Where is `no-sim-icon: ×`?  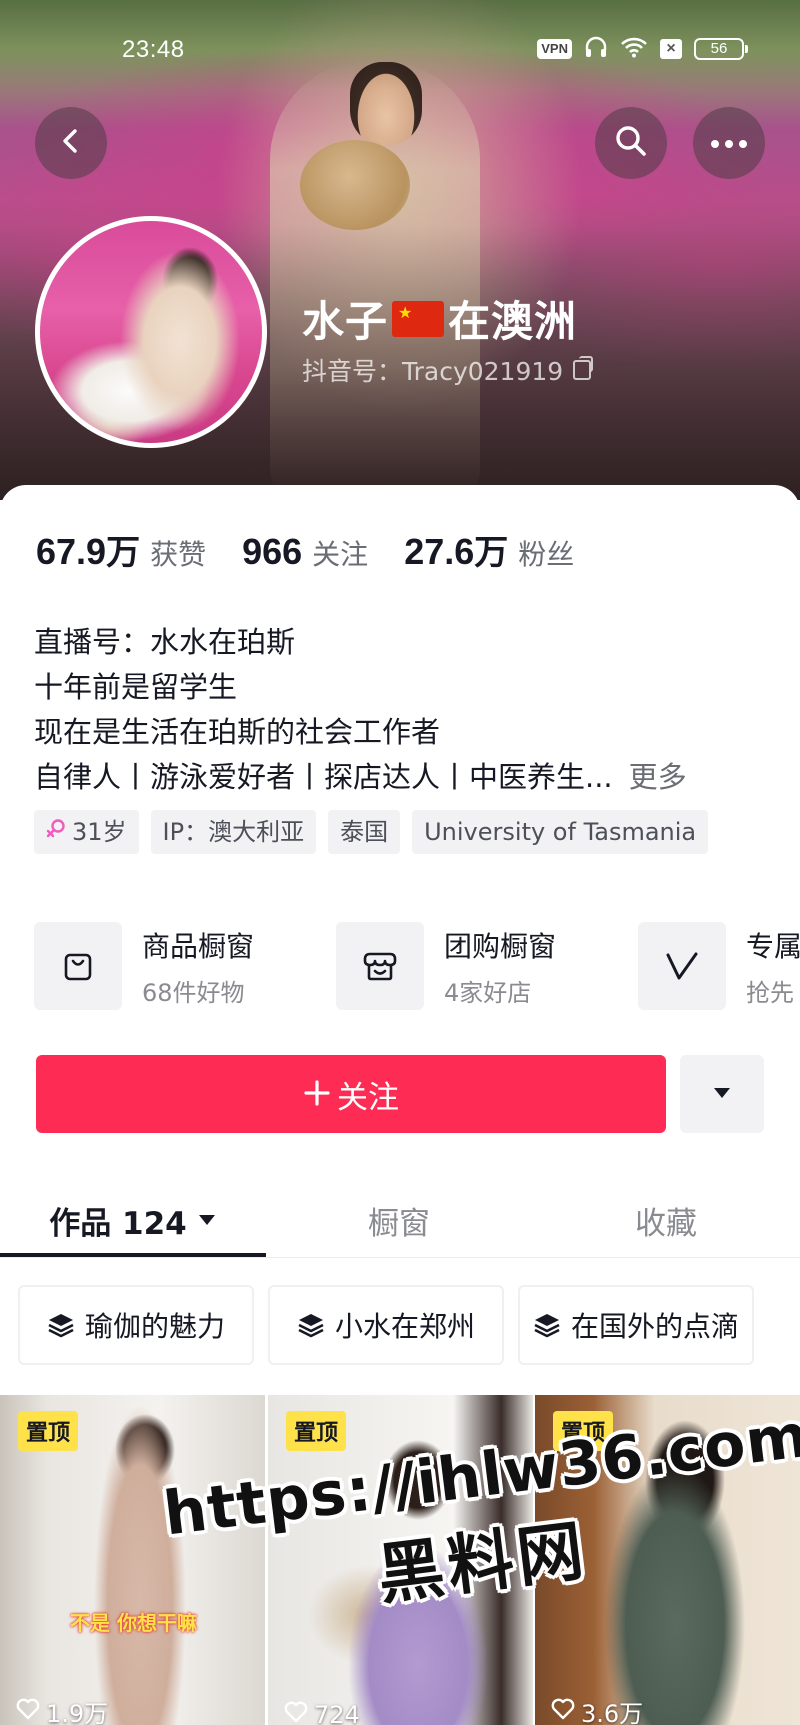
no-sim-icon: × is located at coordinates (671, 49).